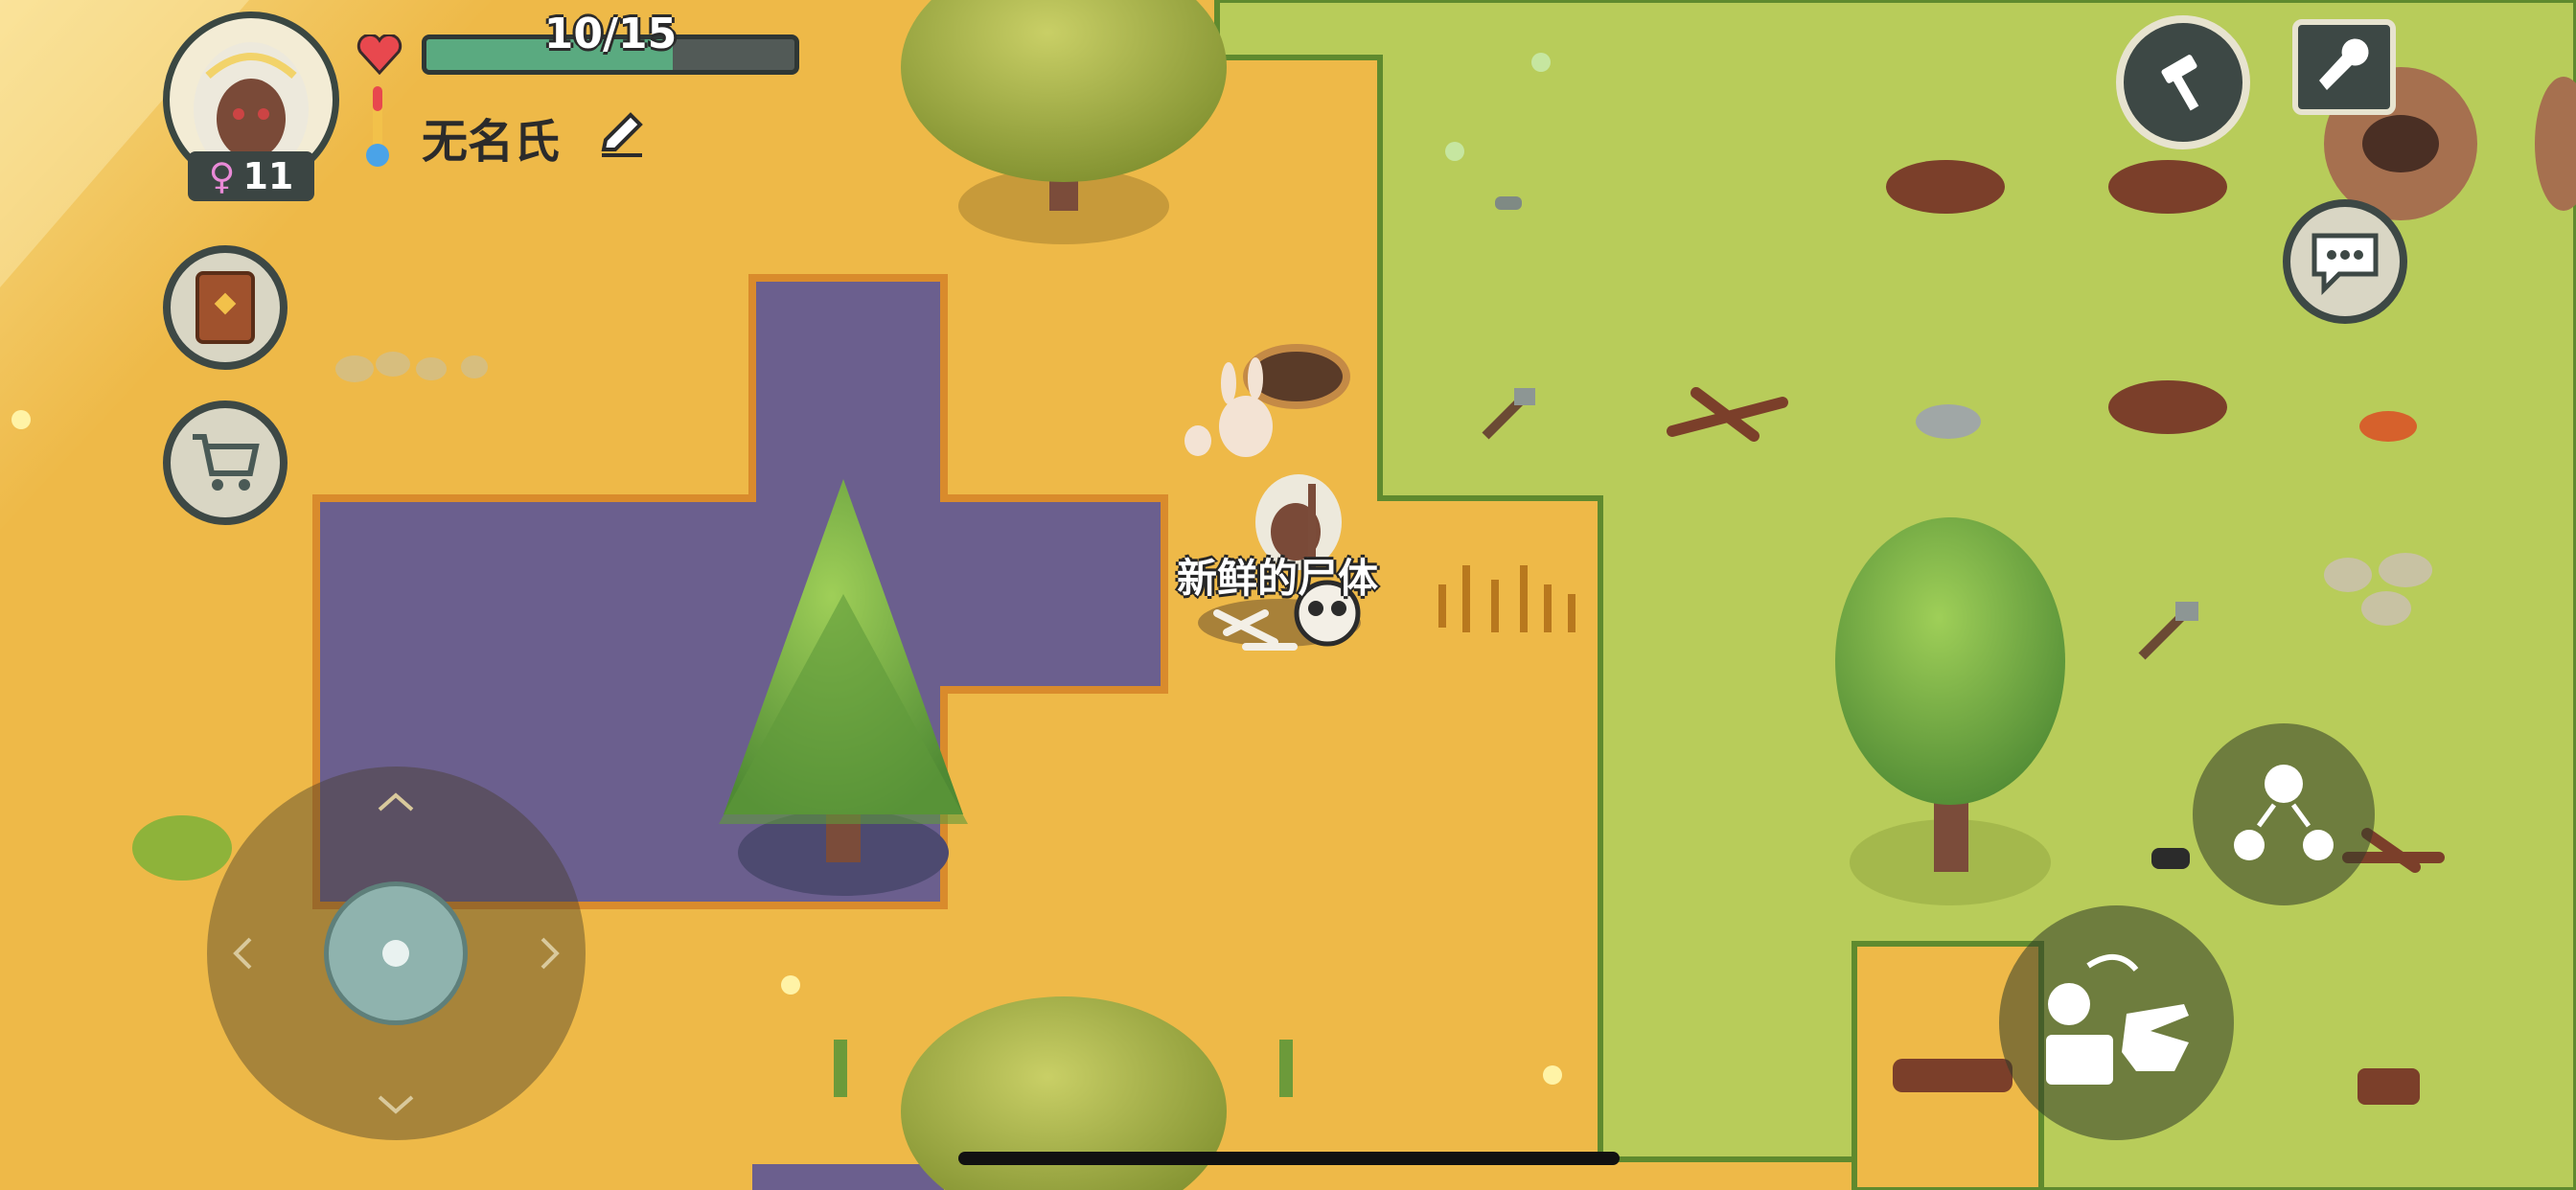 This screenshot has height=1190, width=2576. I want to click on hammer-icon, so click(2180, 83).